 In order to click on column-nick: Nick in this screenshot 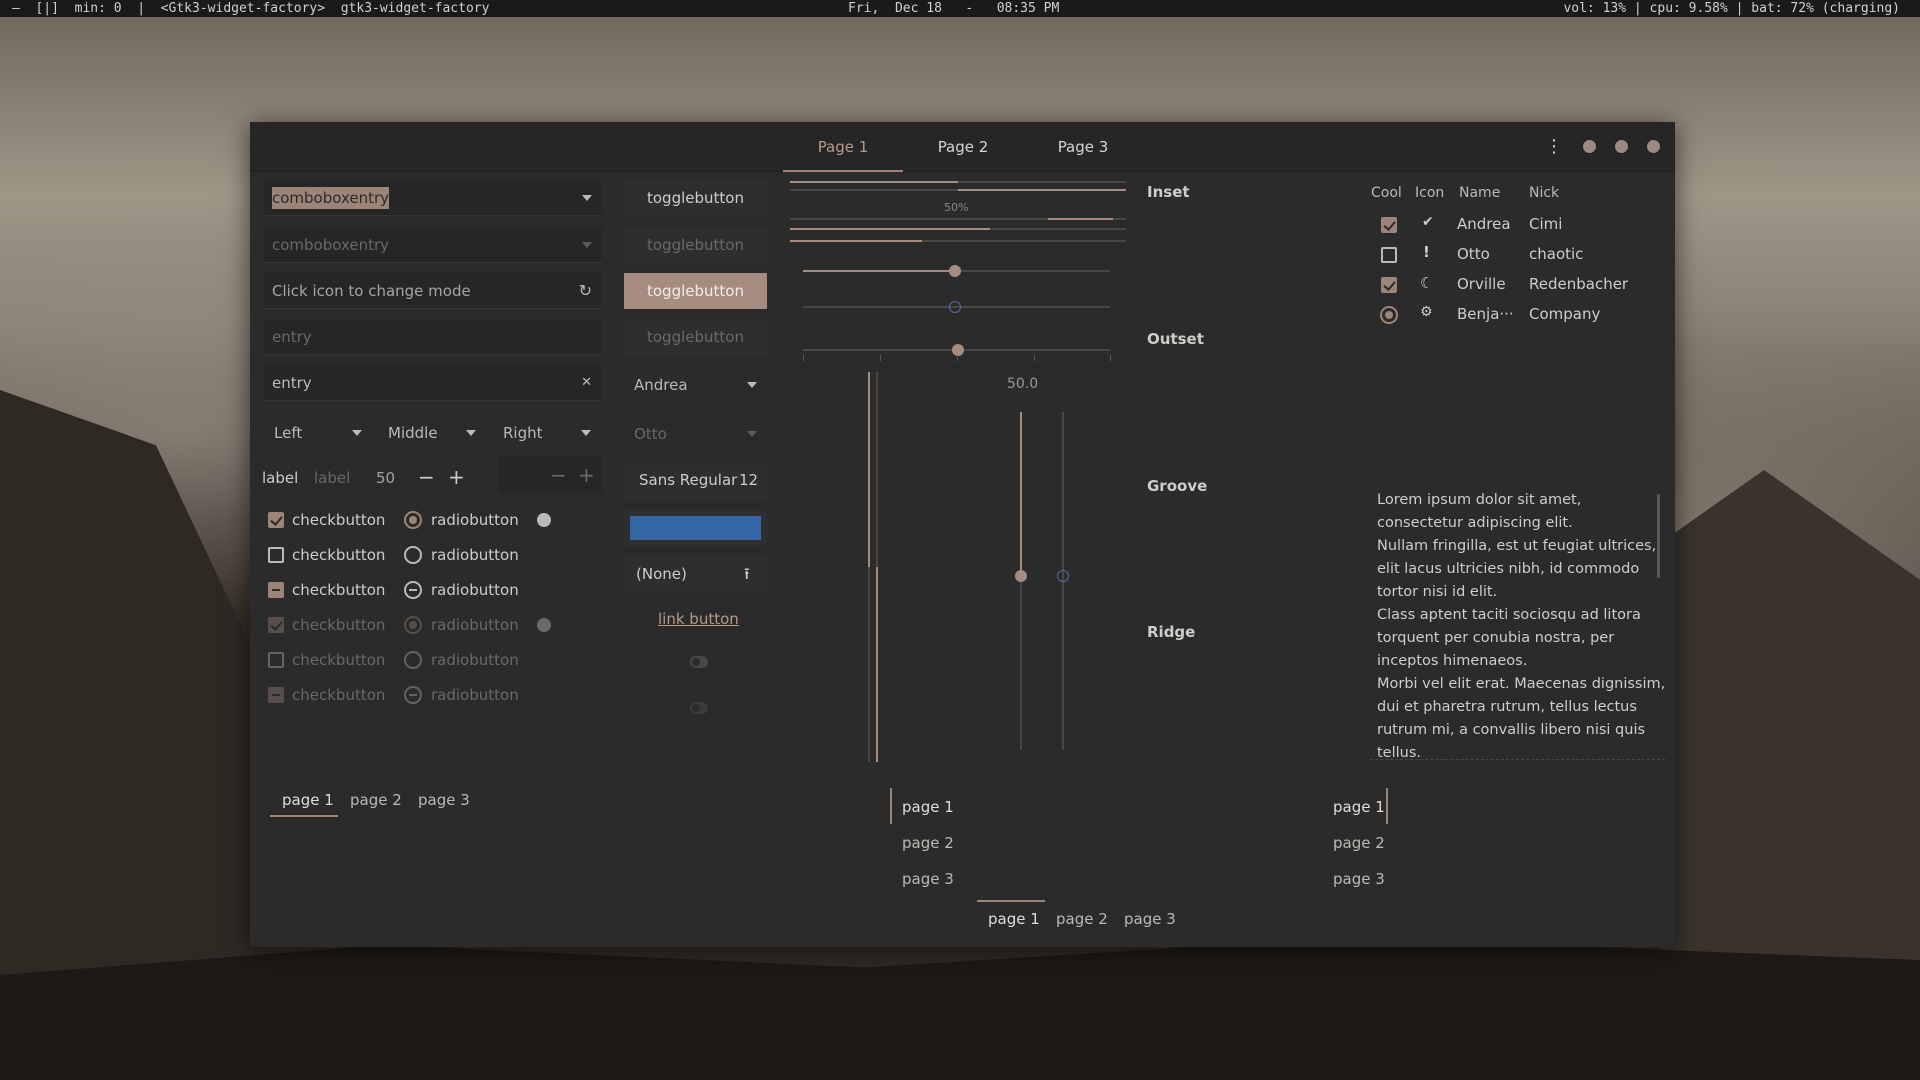, I will do `click(1544, 193)`.